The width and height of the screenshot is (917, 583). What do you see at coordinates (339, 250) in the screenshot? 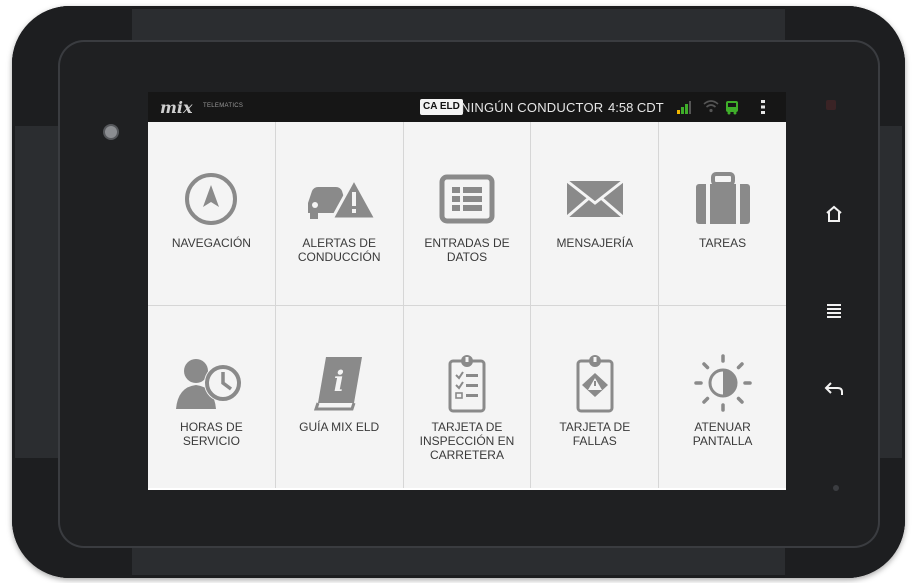
I see `tile-label: ALERTAS DE CONDUCCIÓN` at bounding box center [339, 250].